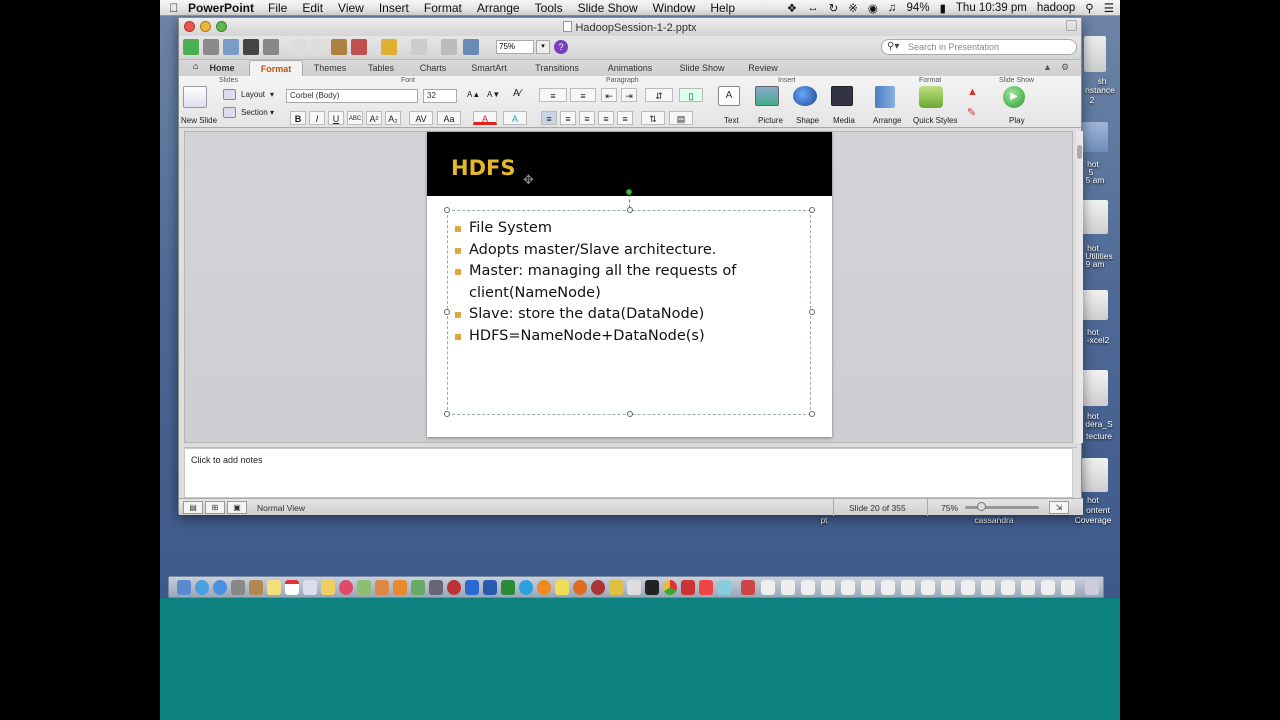 This screenshot has height=720, width=1280. What do you see at coordinates (1092, 100) in the screenshot?
I see `desktop-label: 2` at bounding box center [1092, 100].